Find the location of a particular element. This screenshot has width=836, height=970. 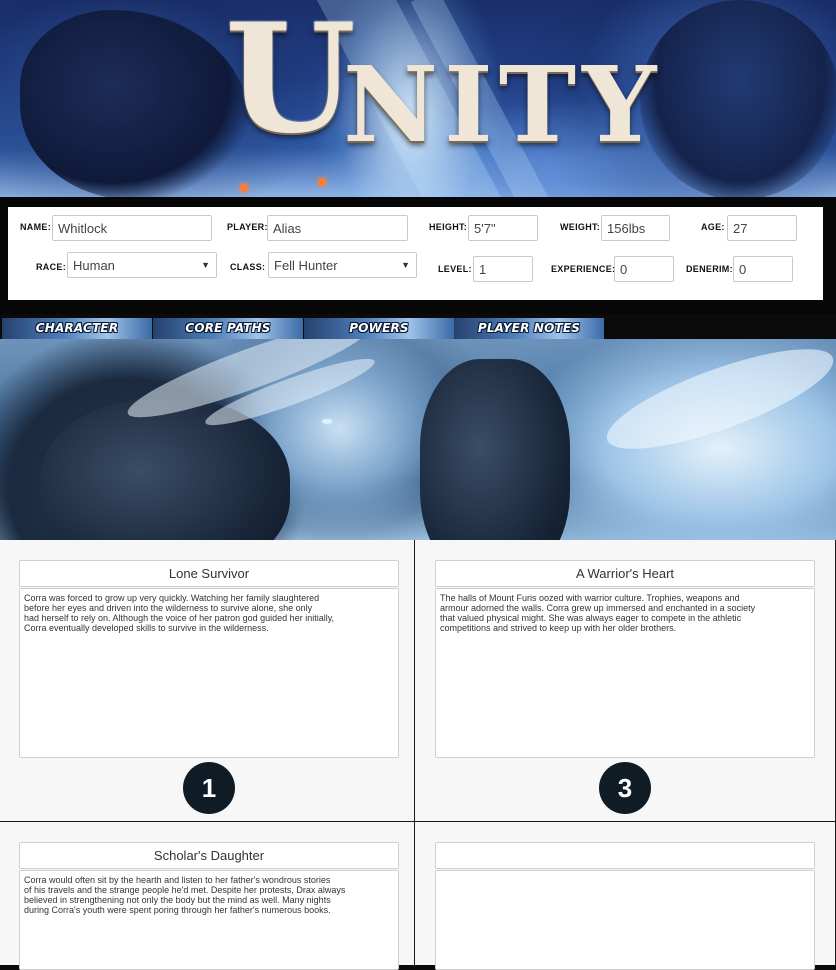

card-title-field: Scholar's Daughter is located at coordinates (209, 855).